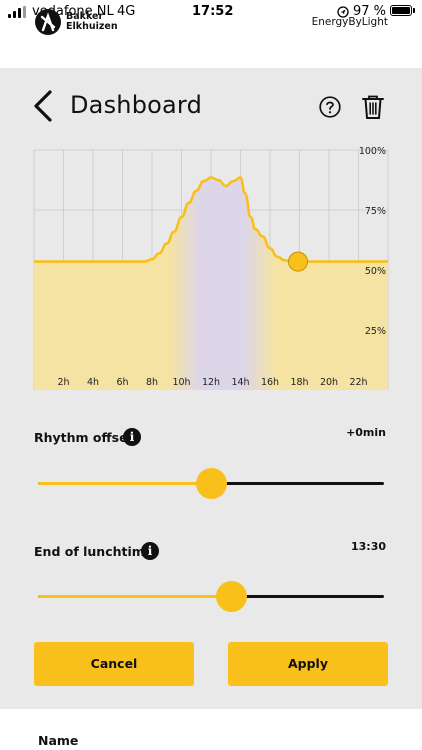 This screenshot has width=422, height=750. Describe the element at coordinates (58, 740) in the screenshot. I see `name-label: Name` at that location.